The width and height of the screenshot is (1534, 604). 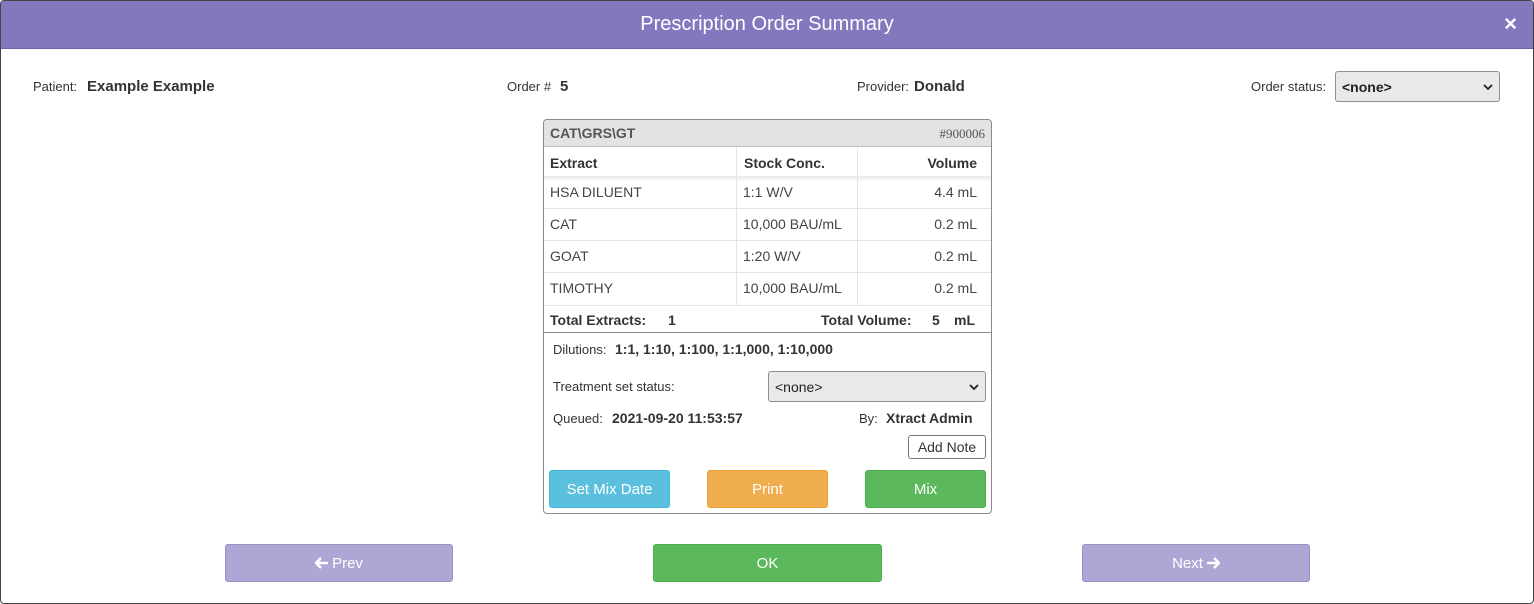 I want to click on next-label: Next, so click(x=1187, y=563).